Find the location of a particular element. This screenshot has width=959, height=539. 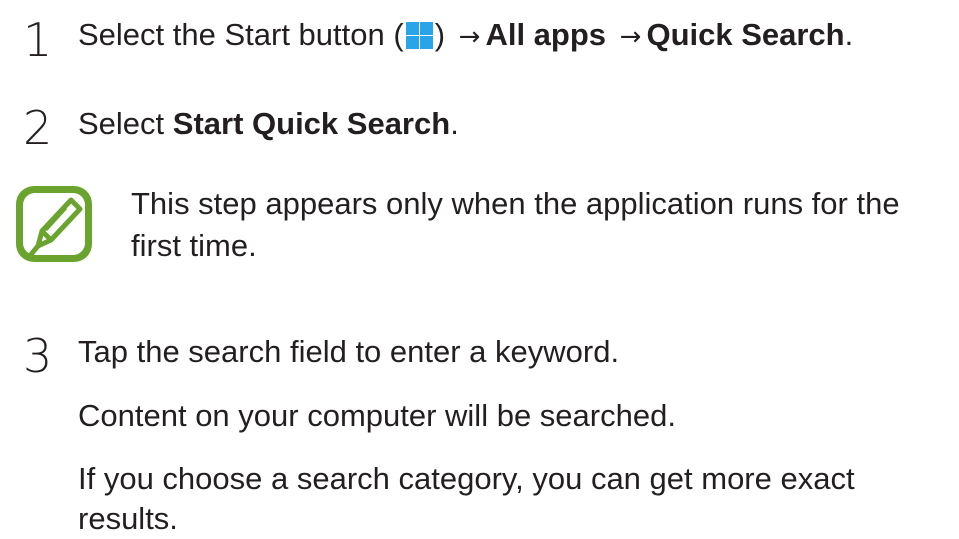

step-text-part: Select the Start button ( is located at coordinates (241, 34).